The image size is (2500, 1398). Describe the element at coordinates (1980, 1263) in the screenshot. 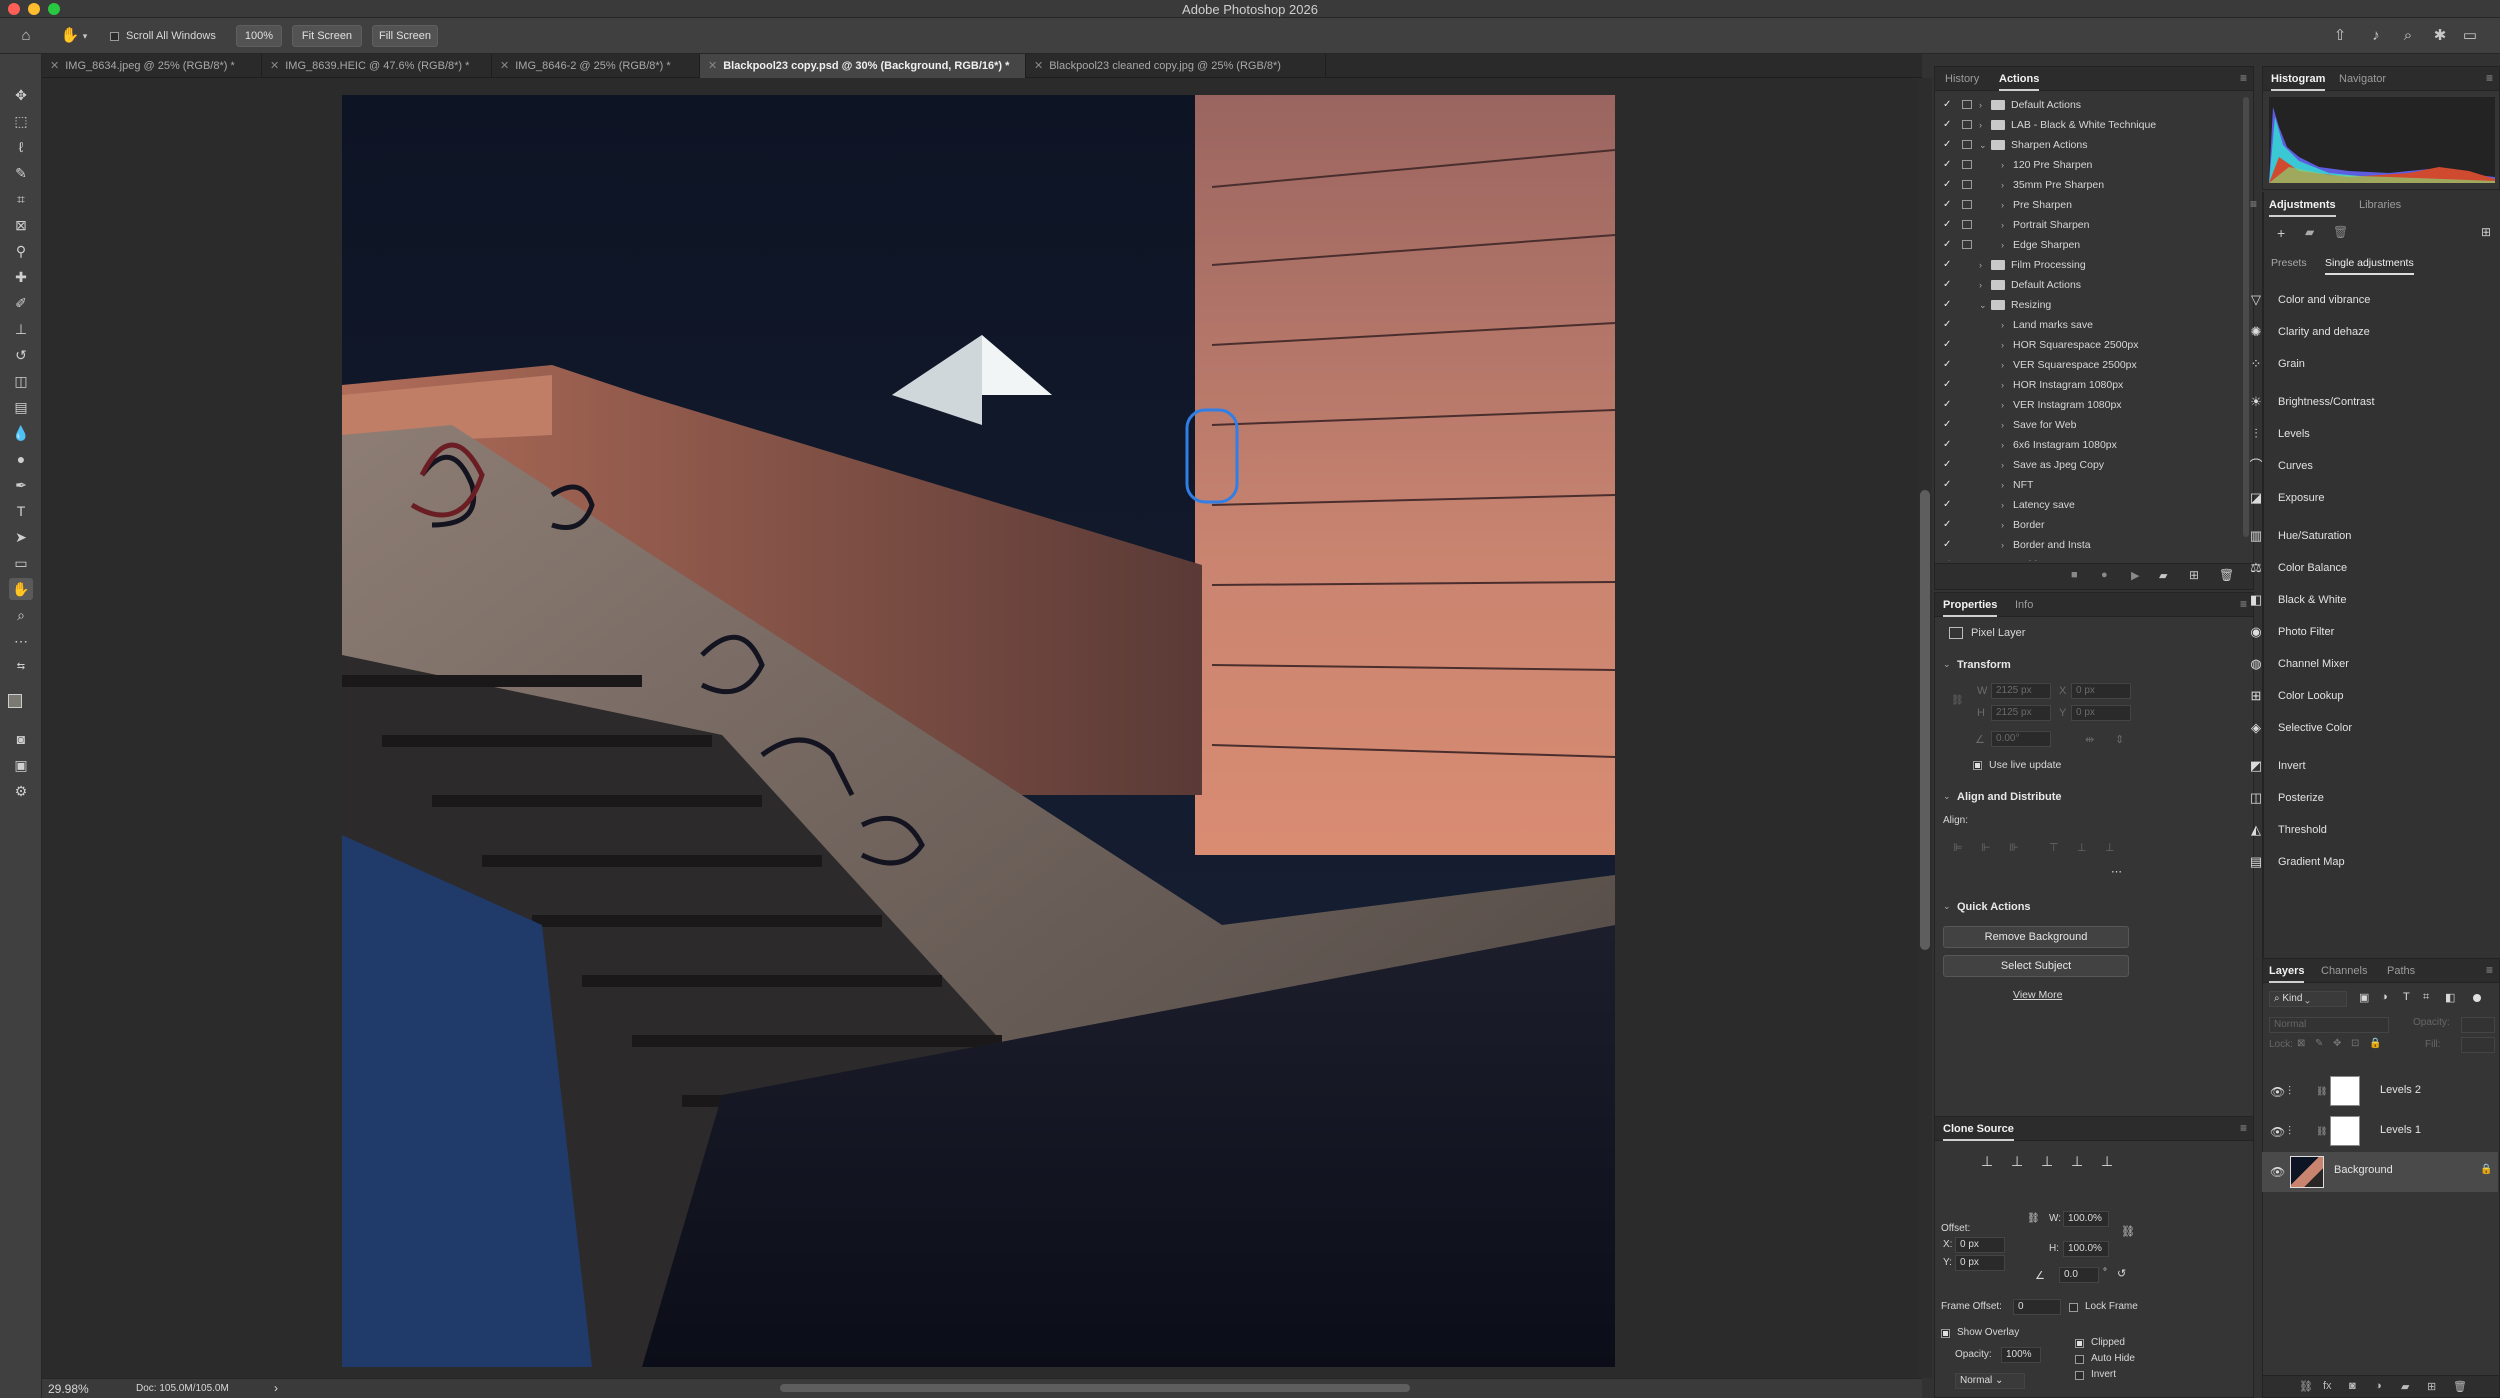

I see `offset-y-field: 0 px` at that location.